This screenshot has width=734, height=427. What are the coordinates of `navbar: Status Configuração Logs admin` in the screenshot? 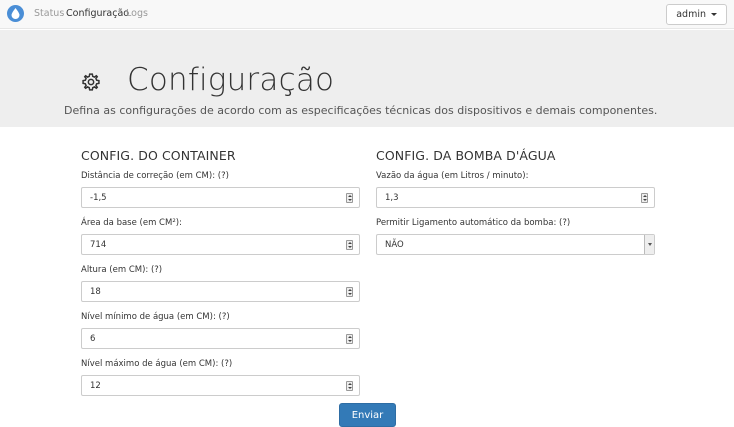 It's located at (367, 14).